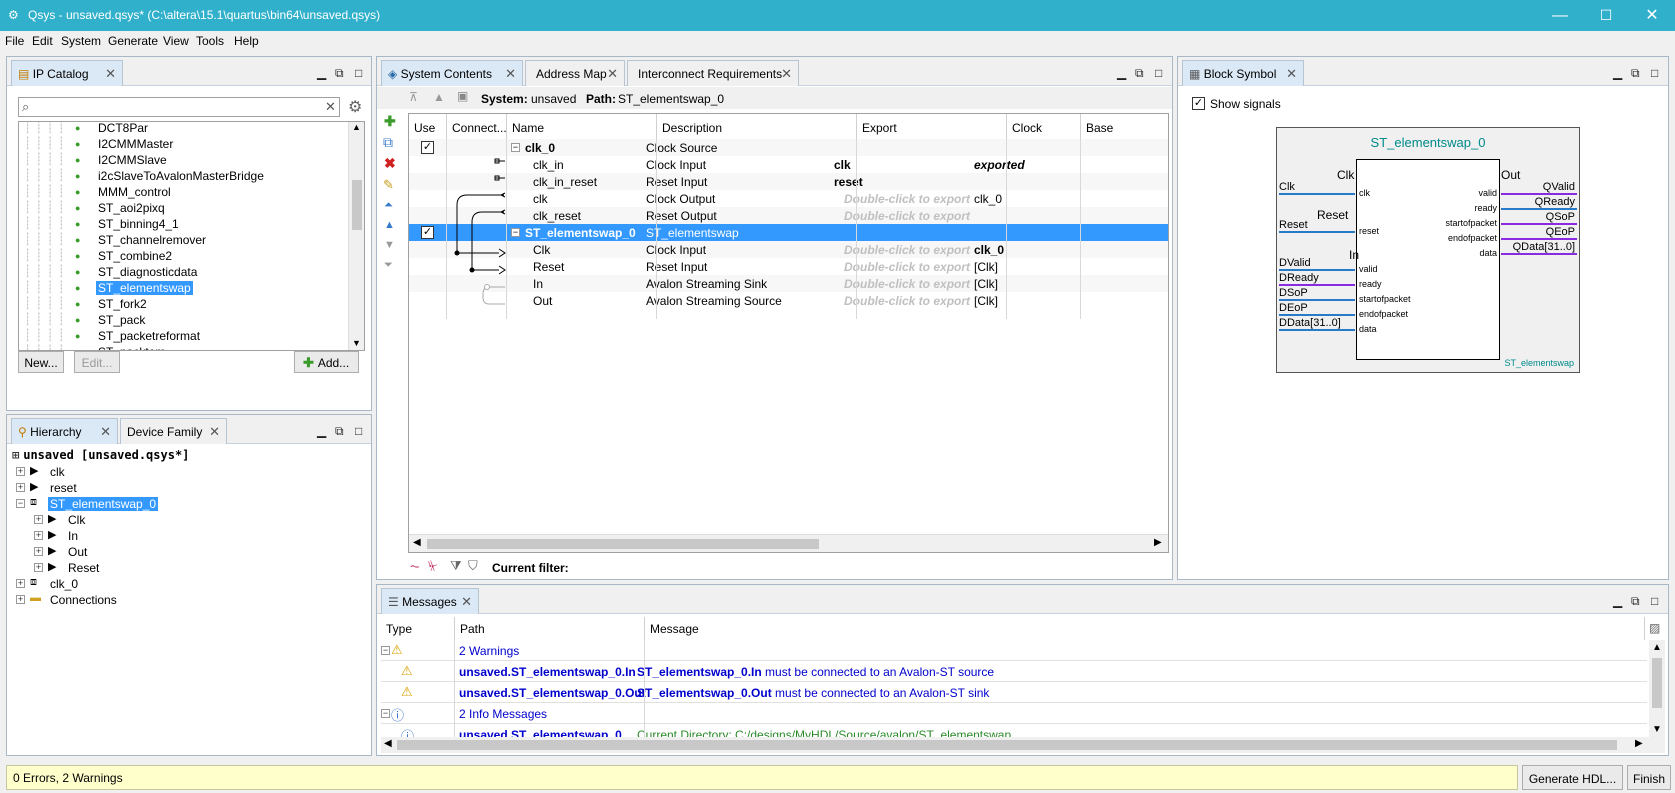 The image size is (1675, 793). Describe the element at coordinates (184, 144) in the screenshot. I see `ip-item: ┊┊┊┊ ● I2CMMMaster` at that location.